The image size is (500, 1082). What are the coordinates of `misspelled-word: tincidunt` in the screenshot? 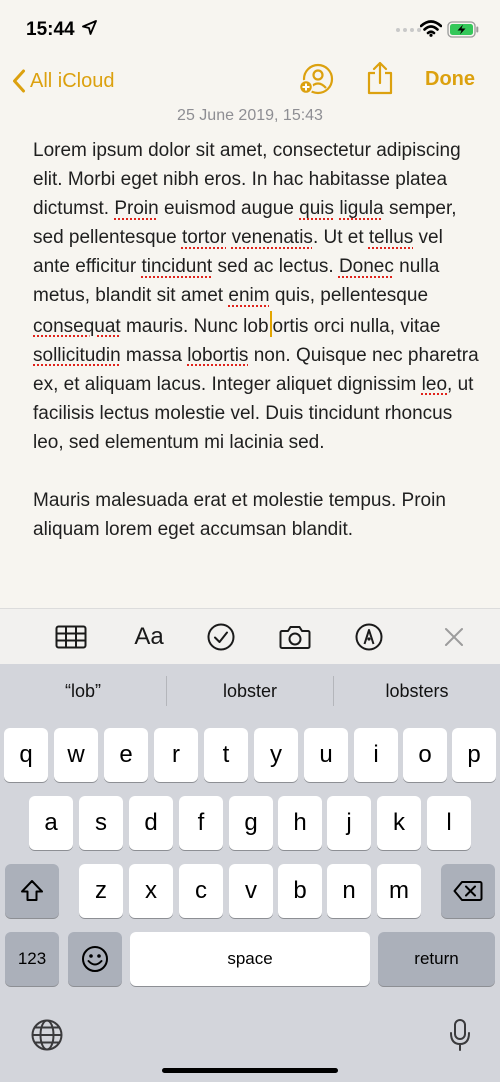 It's located at (177, 267).